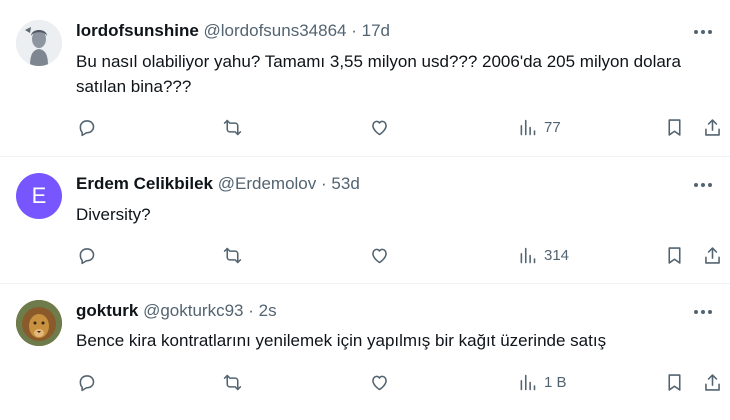 The width and height of the screenshot is (730, 420). I want to click on user-handle: @Erdemolov, so click(267, 183).